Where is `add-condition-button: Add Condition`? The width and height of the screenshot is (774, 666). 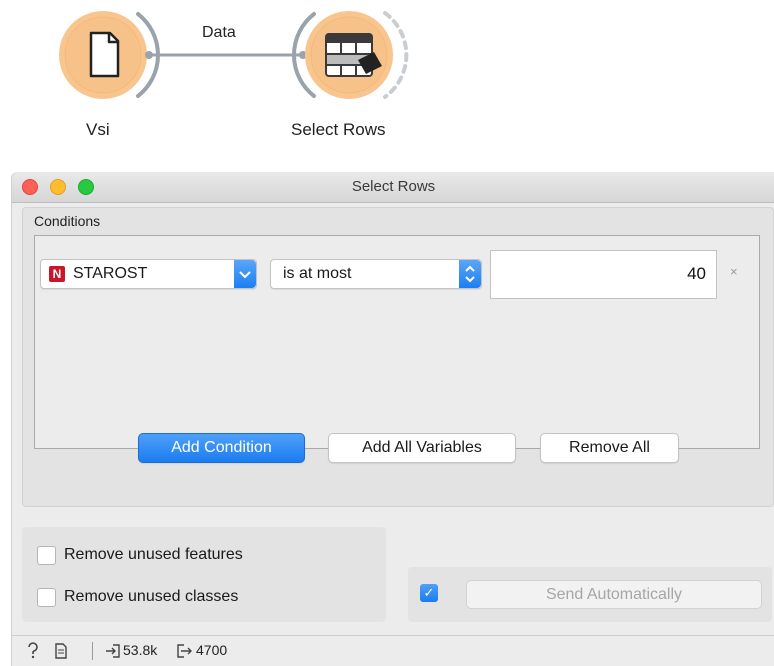 add-condition-button: Add Condition is located at coordinates (221, 448).